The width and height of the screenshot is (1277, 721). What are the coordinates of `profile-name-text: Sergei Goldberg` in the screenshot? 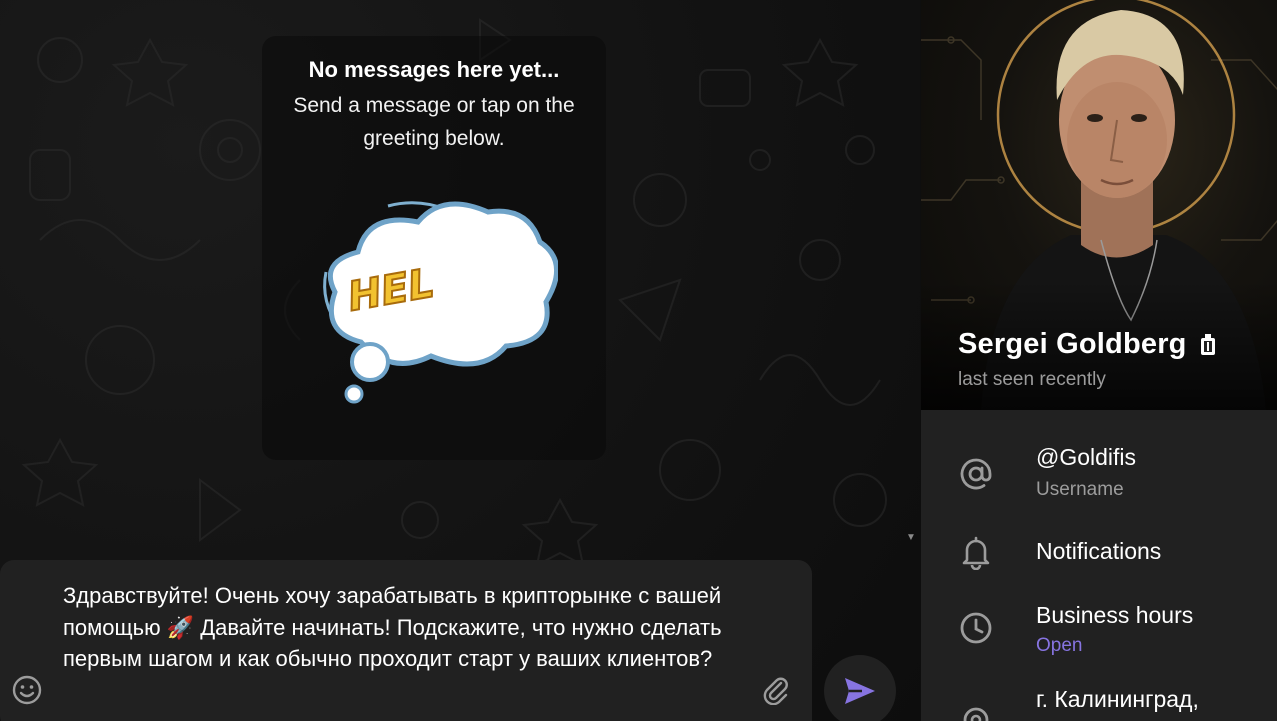 It's located at (1072, 344).